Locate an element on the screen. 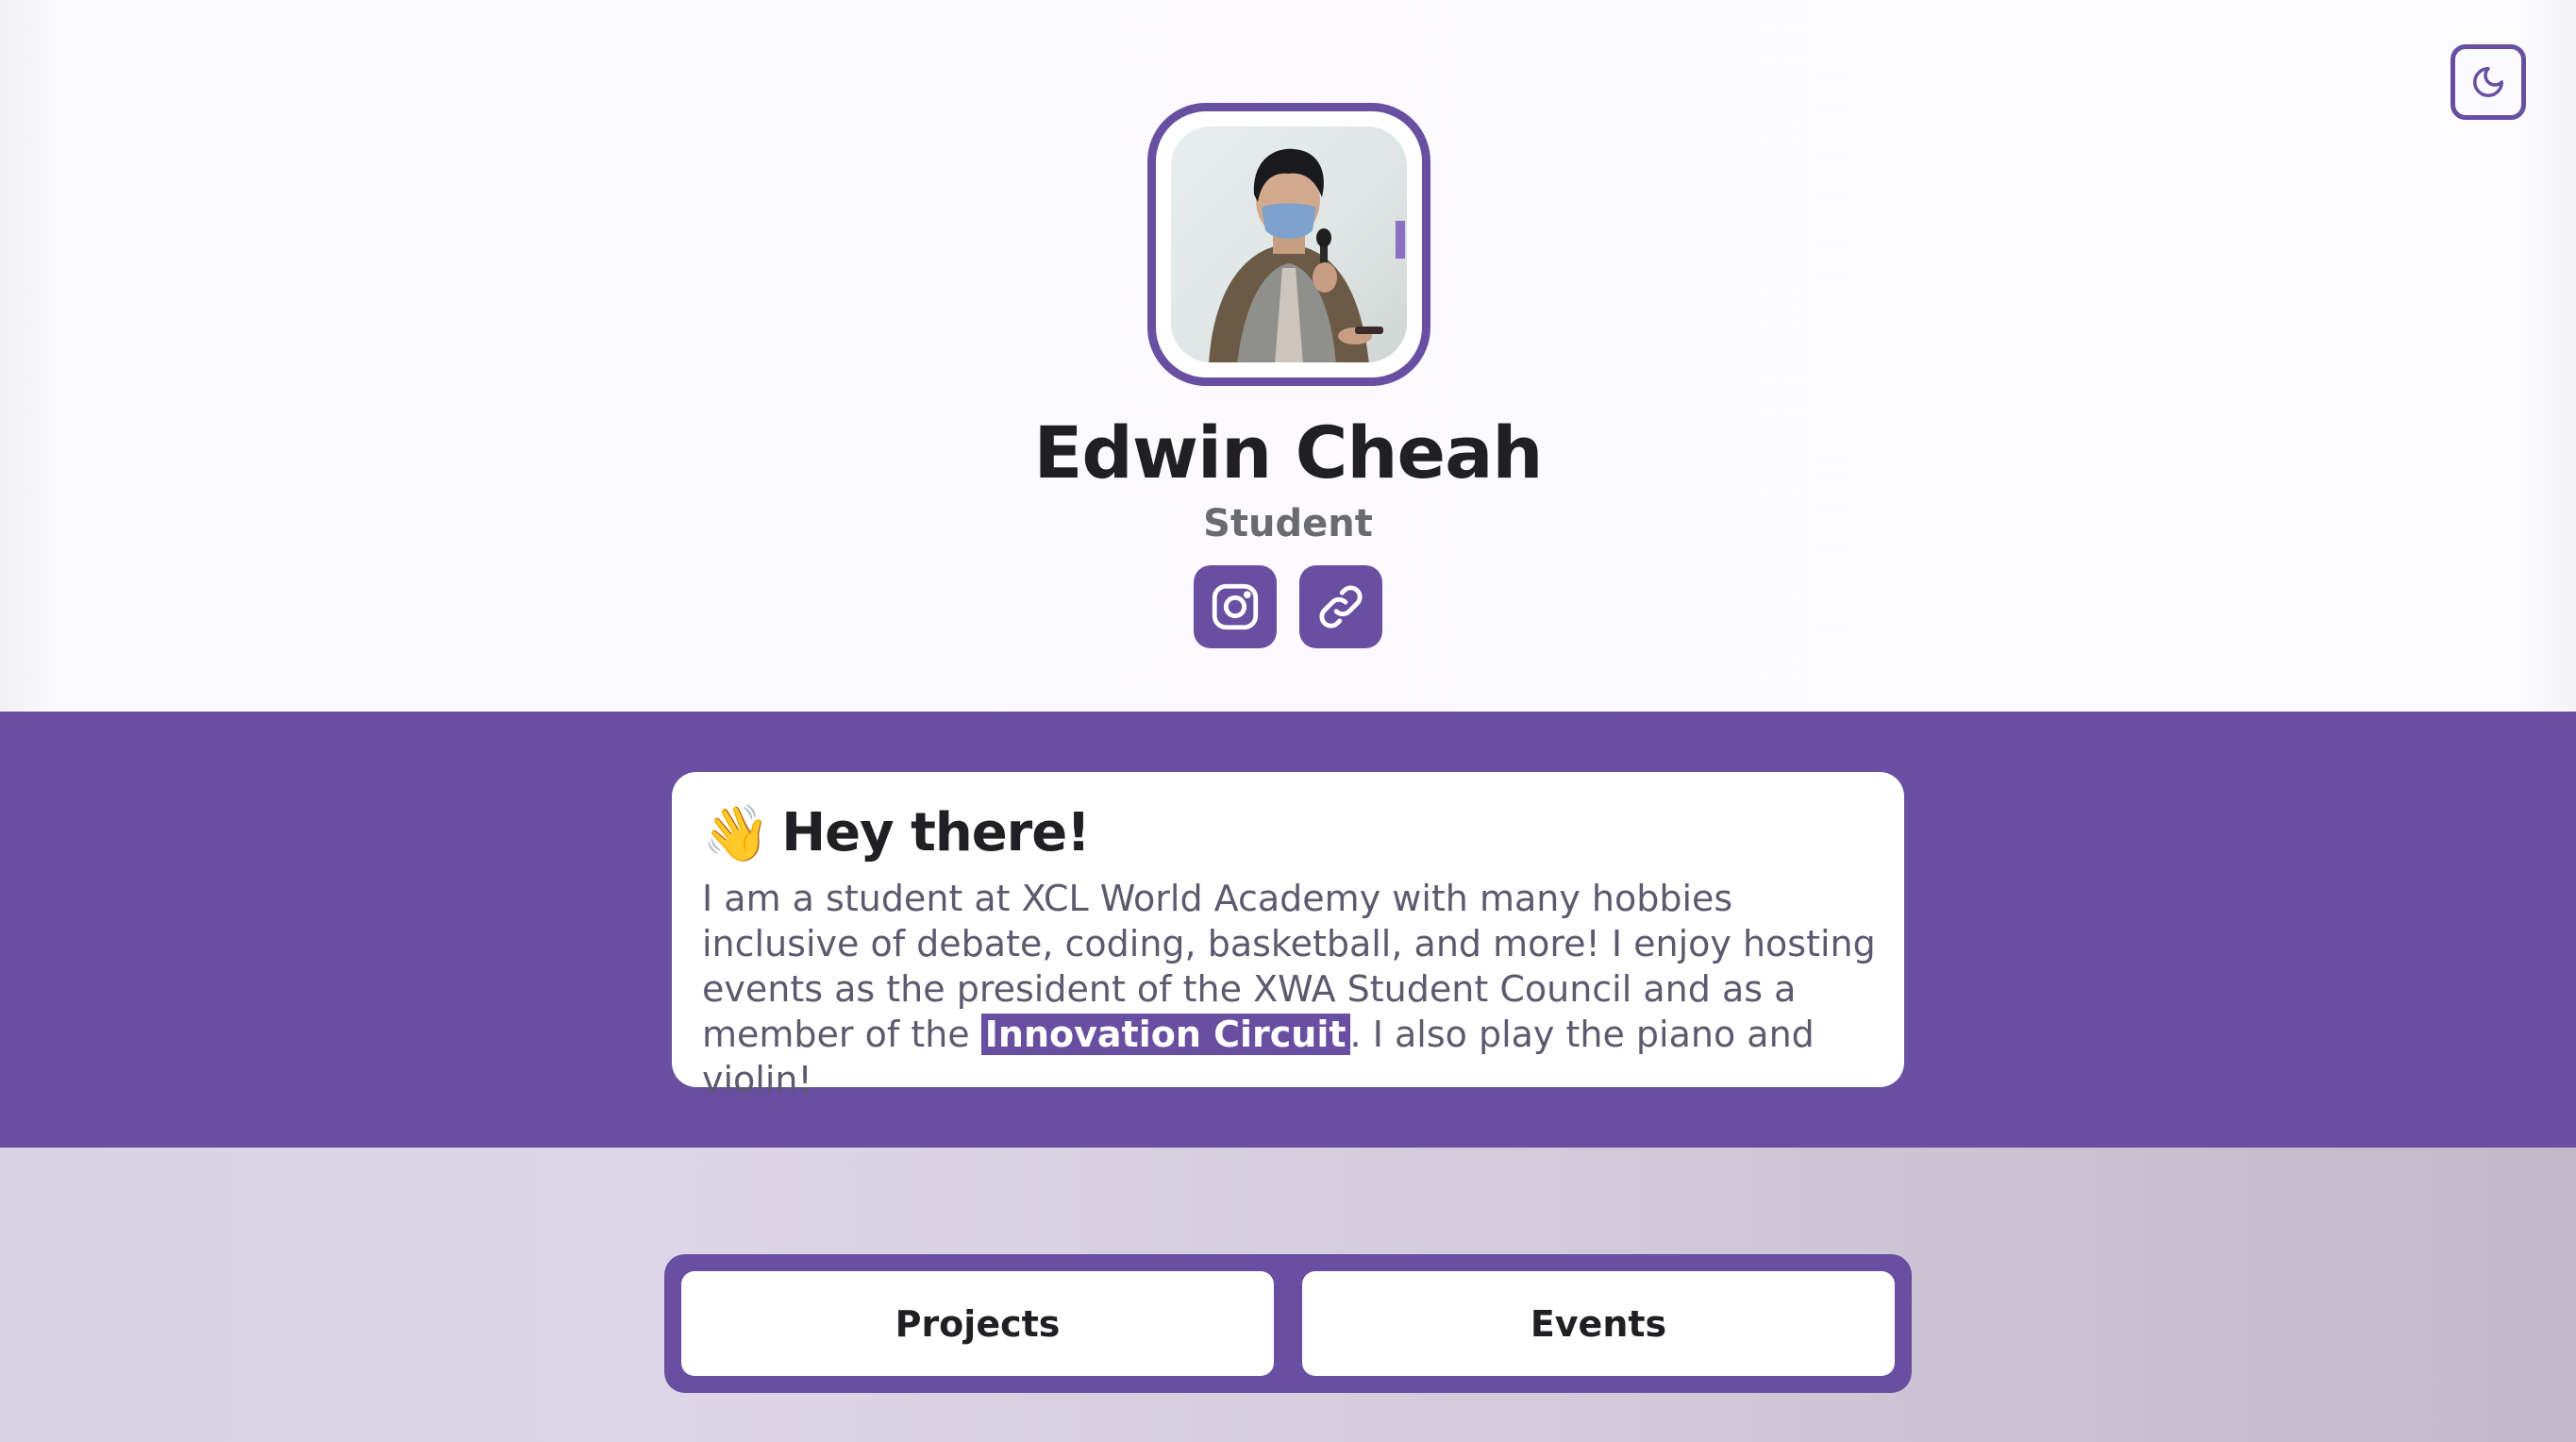  tab-events: Events is located at coordinates (1598, 1323).